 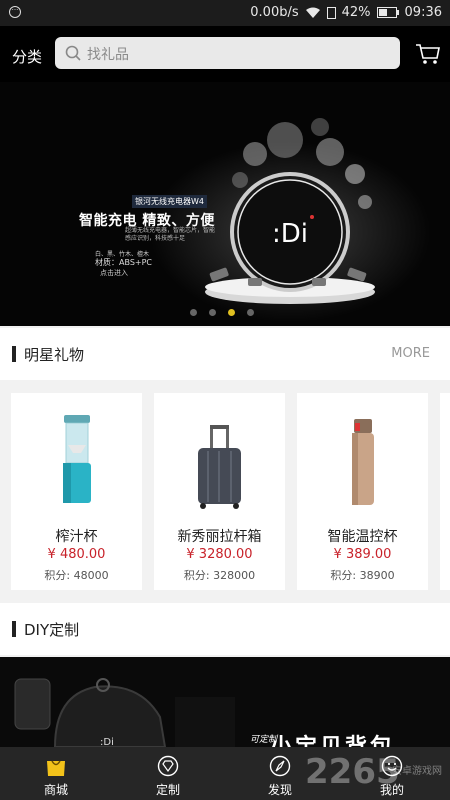 I want to click on search-icon, so click(x=73, y=53).